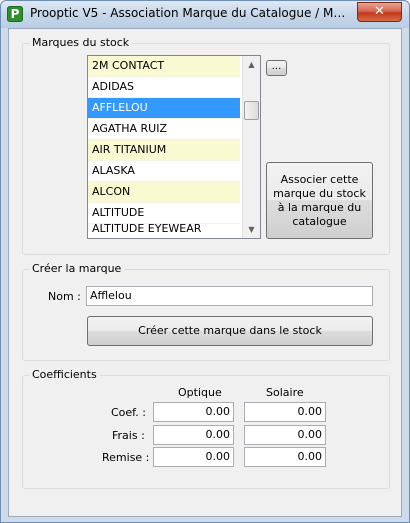 This screenshot has height=523, width=410. What do you see at coordinates (285, 435) in the screenshot?
I see `frais-solaire-field: 0.00` at bounding box center [285, 435].